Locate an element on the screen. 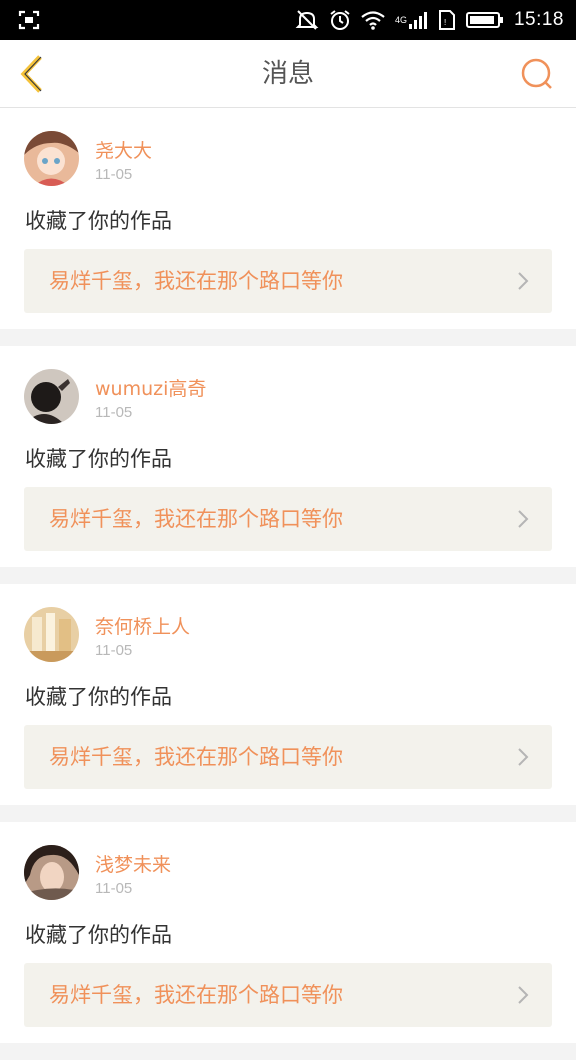  nav-bar: 消息 is located at coordinates (288, 74).